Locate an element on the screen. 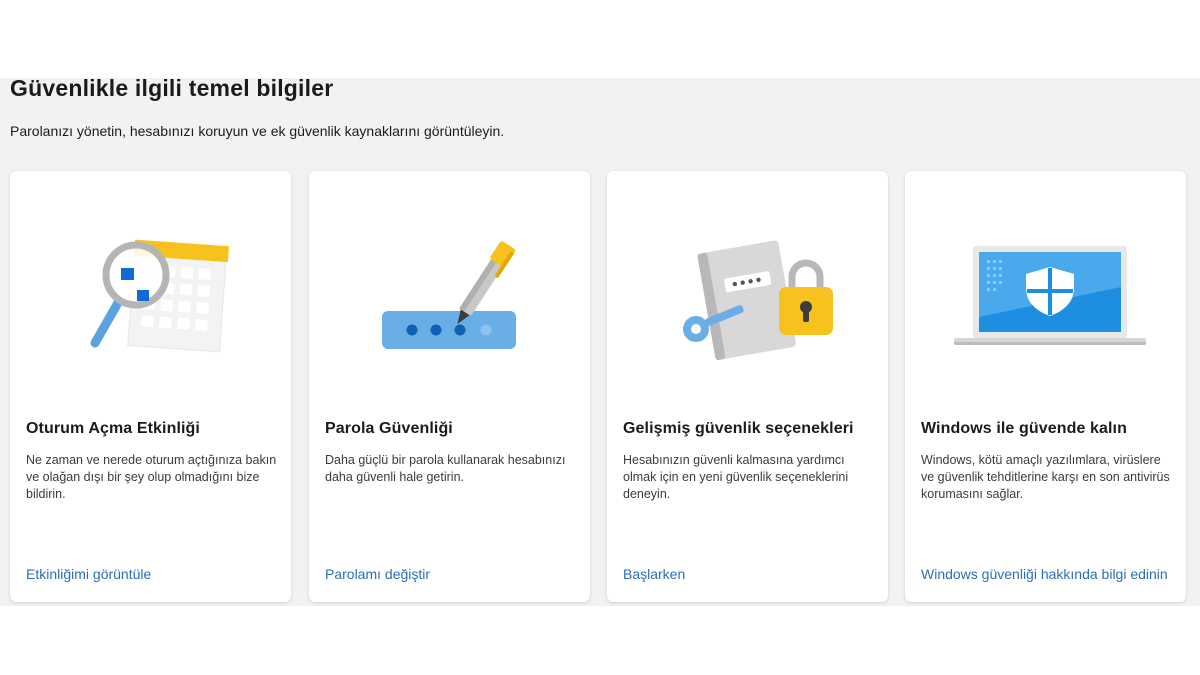  card-title: Parola Güvenliği is located at coordinates (389, 428).